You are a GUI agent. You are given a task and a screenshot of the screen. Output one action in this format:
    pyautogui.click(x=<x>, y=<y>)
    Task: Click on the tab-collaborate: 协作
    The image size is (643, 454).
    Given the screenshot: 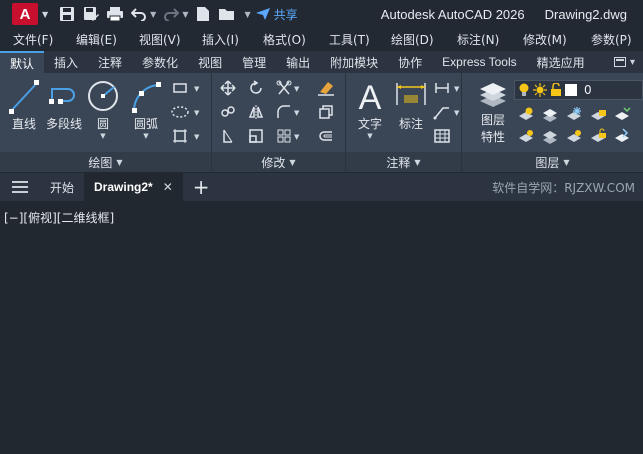 What is the action you would take?
    pyautogui.click(x=410, y=62)
    